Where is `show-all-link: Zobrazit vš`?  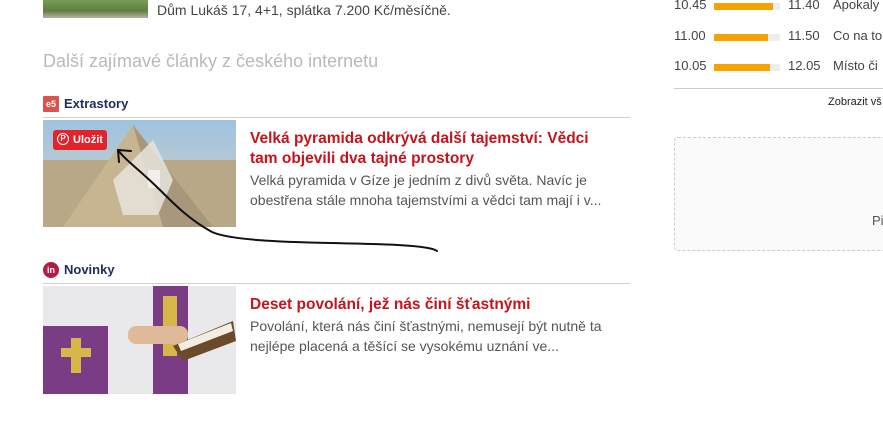
show-all-link: Zobrazit vš is located at coordinates (855, 102).